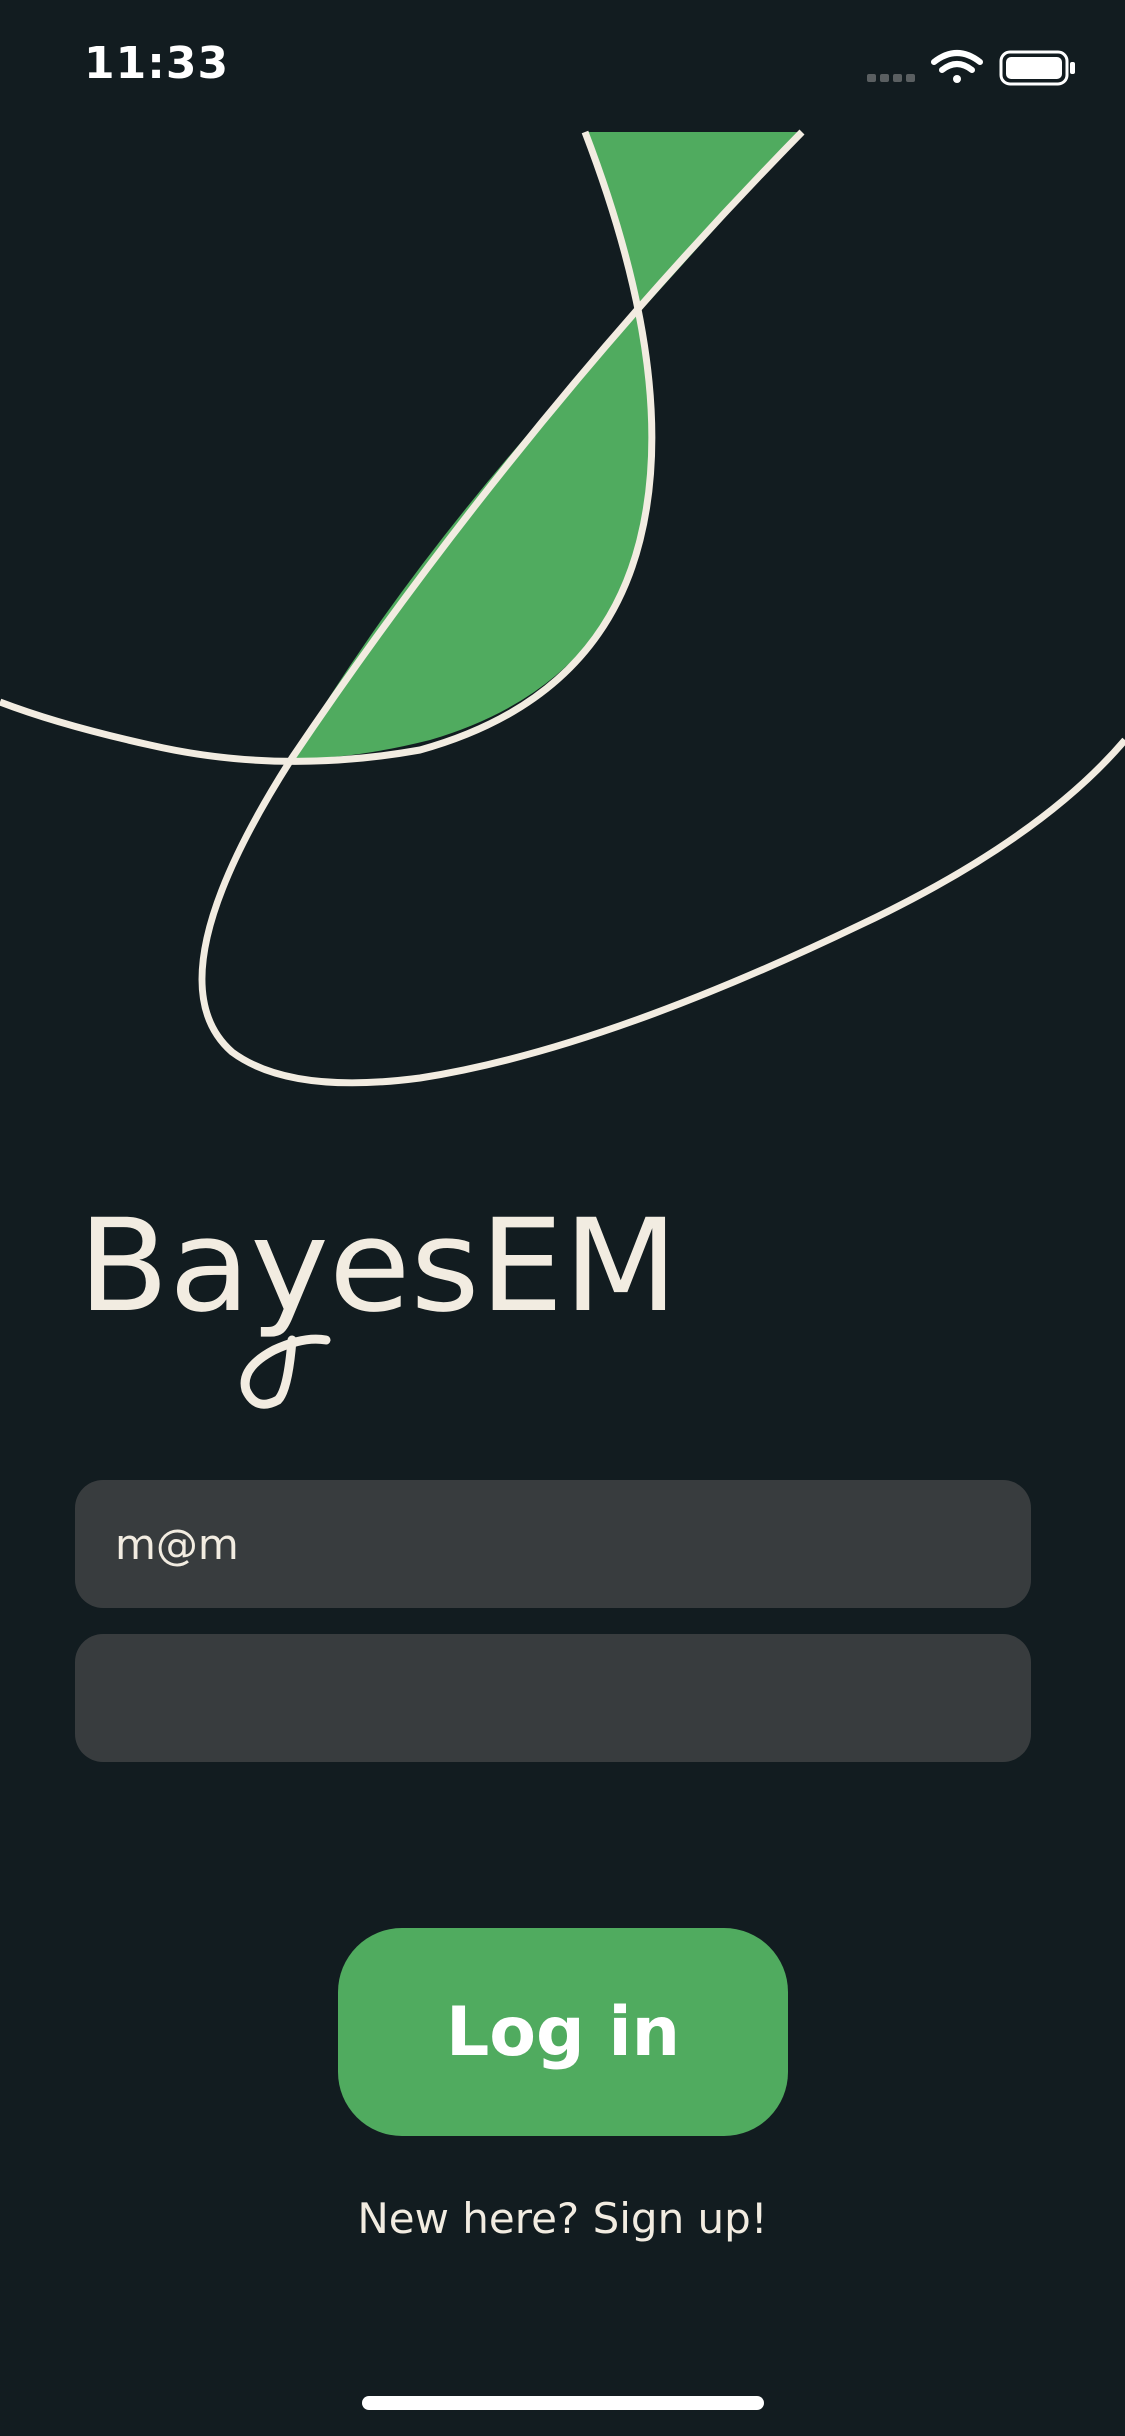  I want to click on password-field, so click(553, 1698).